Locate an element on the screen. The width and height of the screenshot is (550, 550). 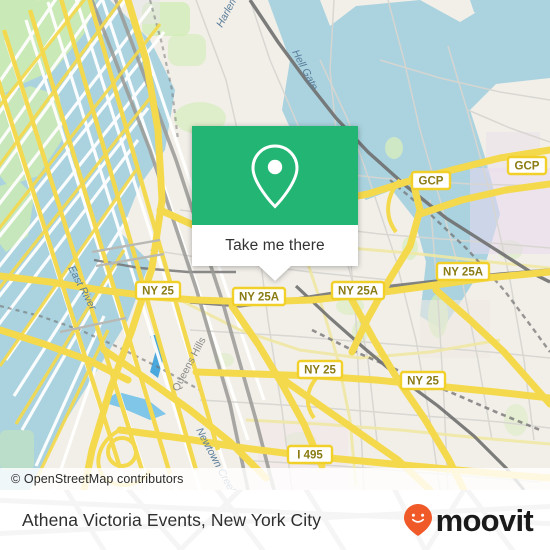
moovit-logo: moovit is located at coordinates (468, 520).